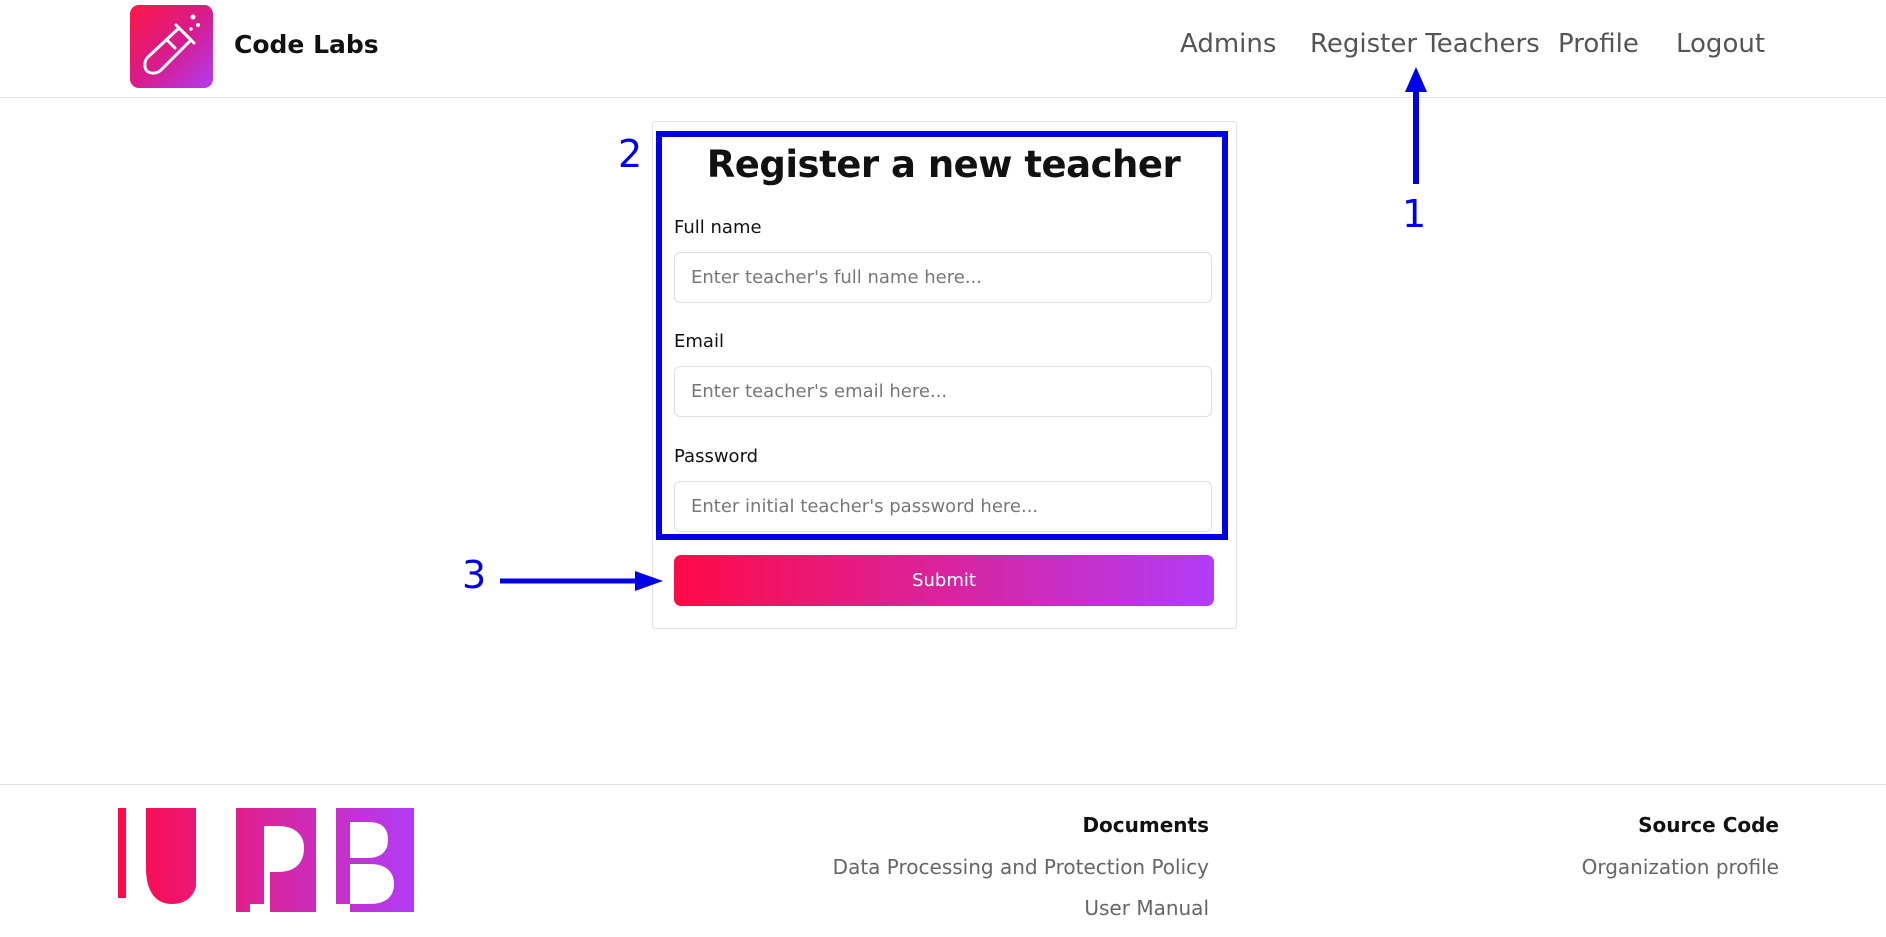 This screenshot has width=1886, height=937. I want to click on footer-divider, so click(943, 784).